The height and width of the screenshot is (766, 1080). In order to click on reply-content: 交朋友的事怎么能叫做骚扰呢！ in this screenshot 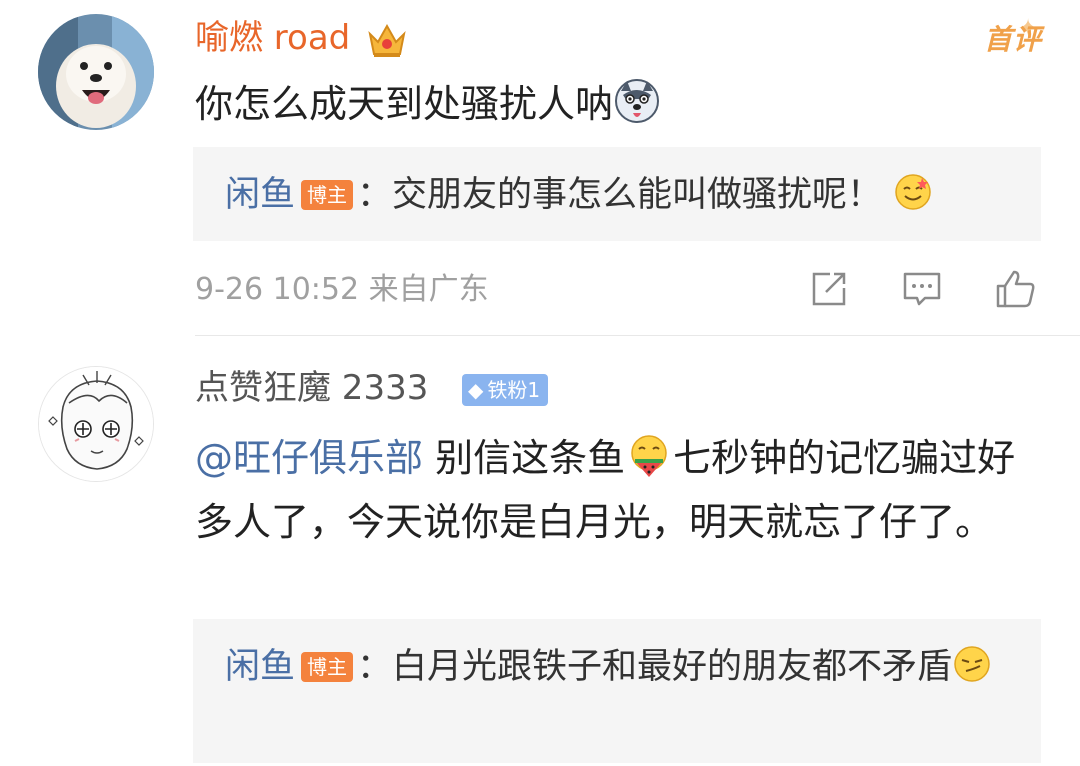, I will do `click(637, 195)`.